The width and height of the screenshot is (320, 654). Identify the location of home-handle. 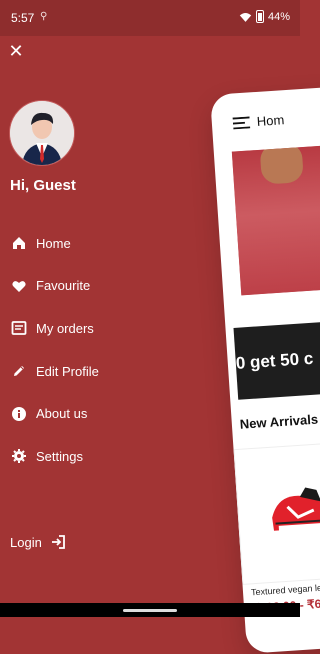
(150, 610).